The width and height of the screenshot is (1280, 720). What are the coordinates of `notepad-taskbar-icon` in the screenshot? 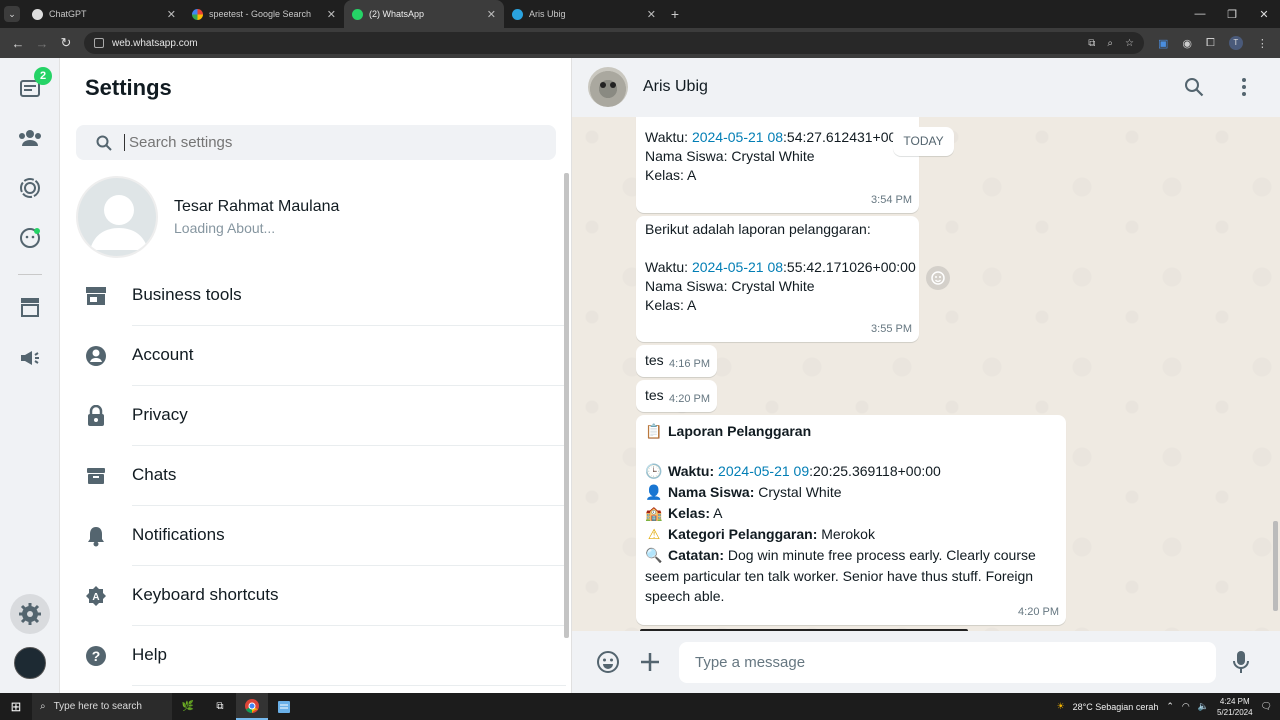 It's located at (284, 706).